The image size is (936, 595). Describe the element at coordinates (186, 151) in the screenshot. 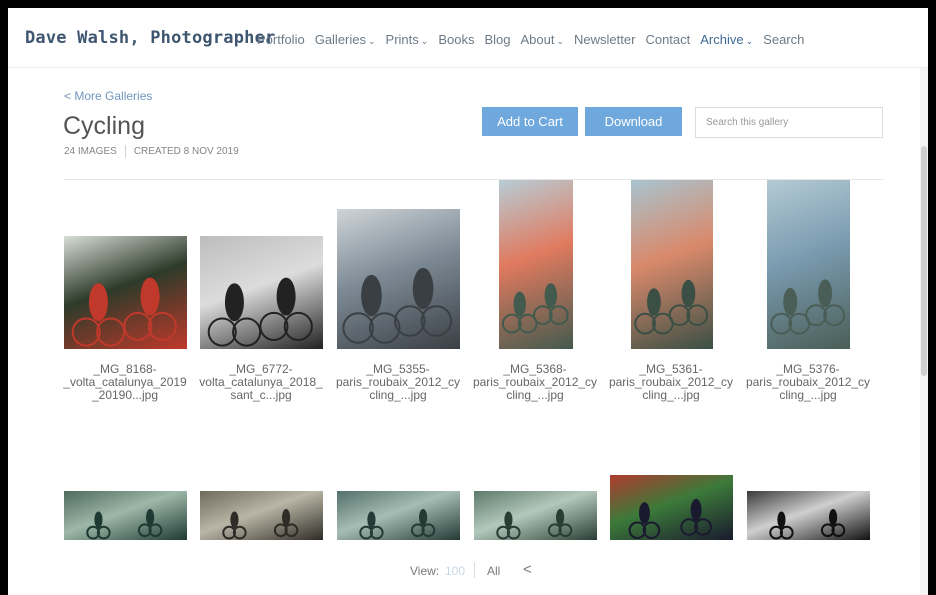

I see `created-date: CREATED 8 NOV 2019` at that location.